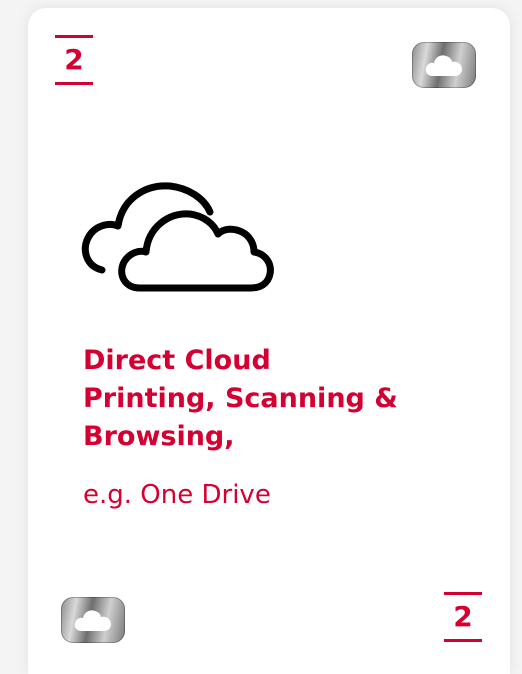 This screenshot has width=522, height=674. Describe the element at coordinates (177, 495) in the screenshot. I see `feature-subtitle: e.g. One Drive` at that location.